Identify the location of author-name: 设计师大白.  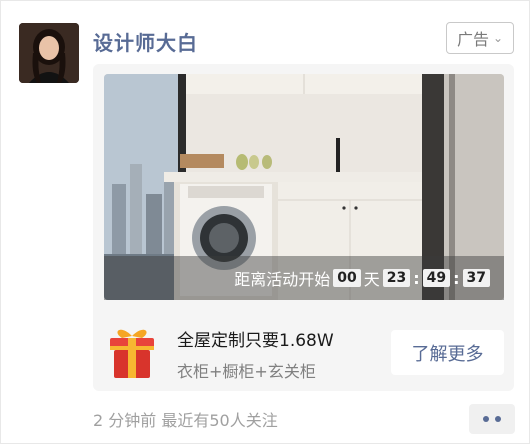
(145, 41).